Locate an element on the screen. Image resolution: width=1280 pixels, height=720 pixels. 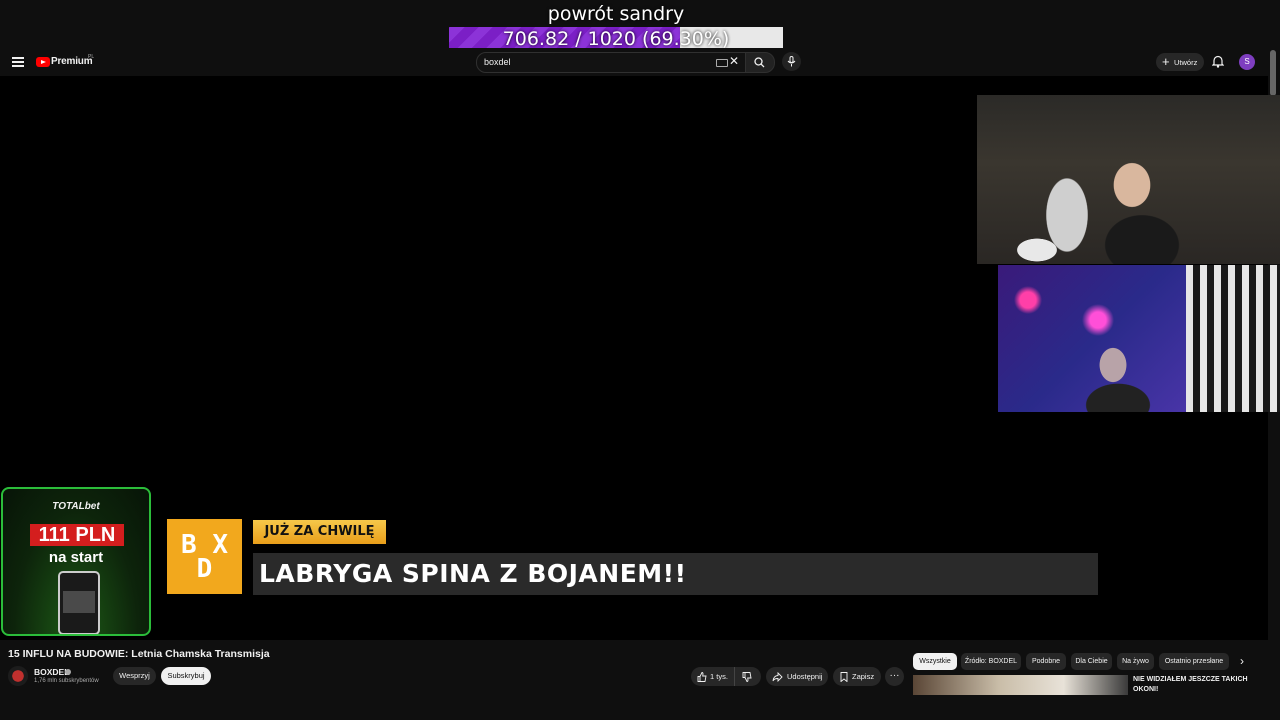
create-button: + Utwórz is located at coordinates (1180, 62).